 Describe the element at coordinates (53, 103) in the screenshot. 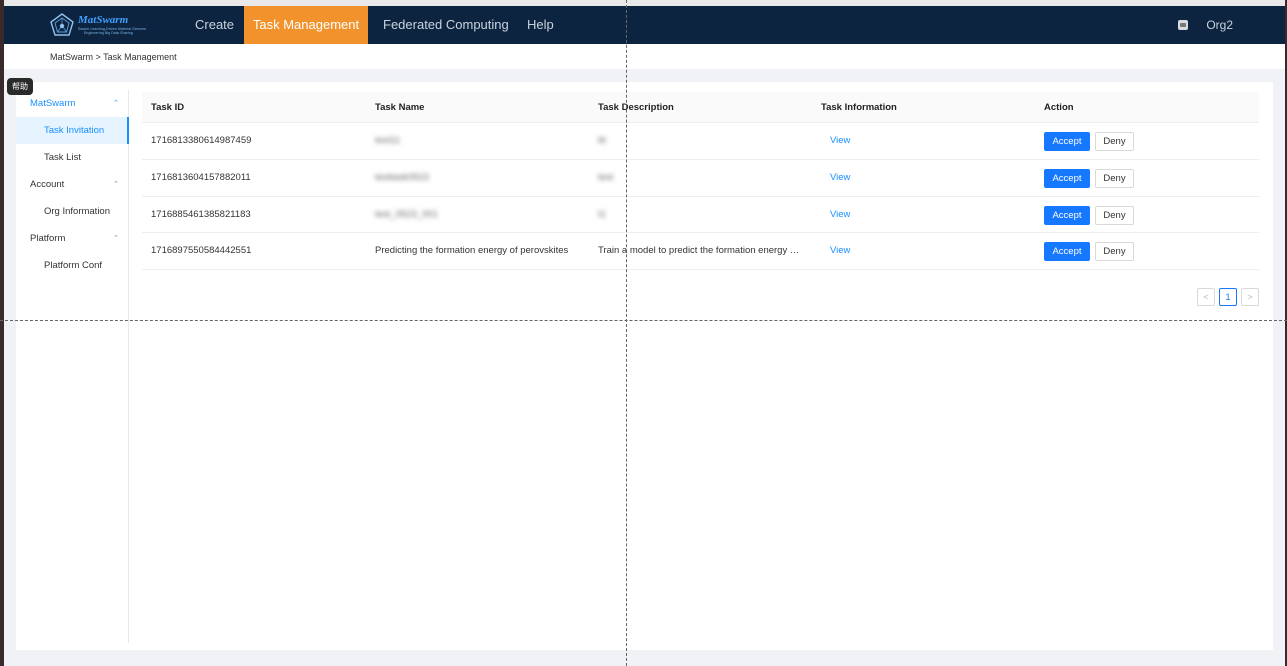

I see `sidebar-group-label: MatSwarm` at that location.